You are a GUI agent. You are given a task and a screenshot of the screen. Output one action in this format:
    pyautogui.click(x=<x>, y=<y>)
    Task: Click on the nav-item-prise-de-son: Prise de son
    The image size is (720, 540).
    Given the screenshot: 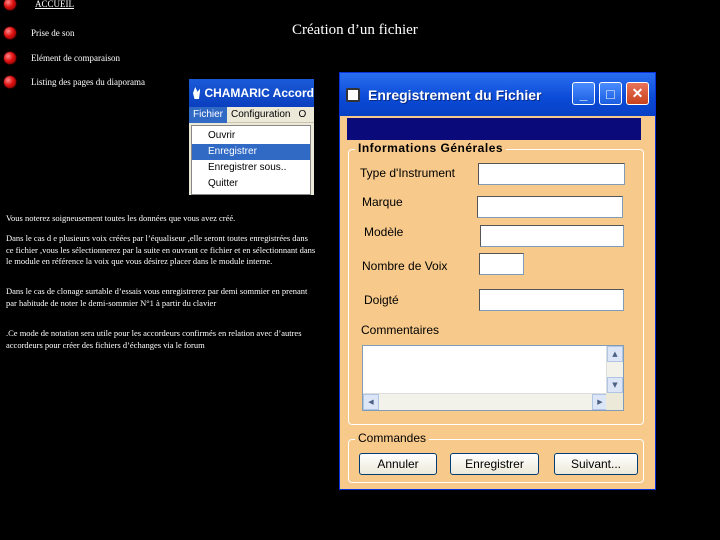 What is the action you would take?
    pyautogui.click(x=39, y=33)
    